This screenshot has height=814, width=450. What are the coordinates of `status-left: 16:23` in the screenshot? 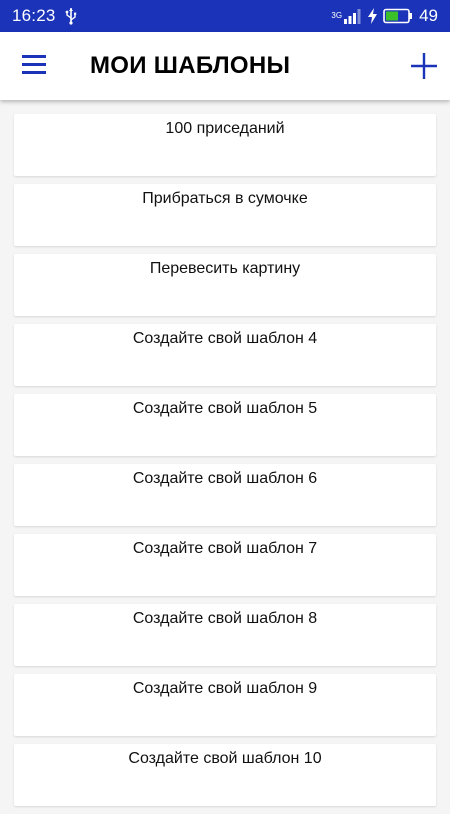 It's located at (45, 16).